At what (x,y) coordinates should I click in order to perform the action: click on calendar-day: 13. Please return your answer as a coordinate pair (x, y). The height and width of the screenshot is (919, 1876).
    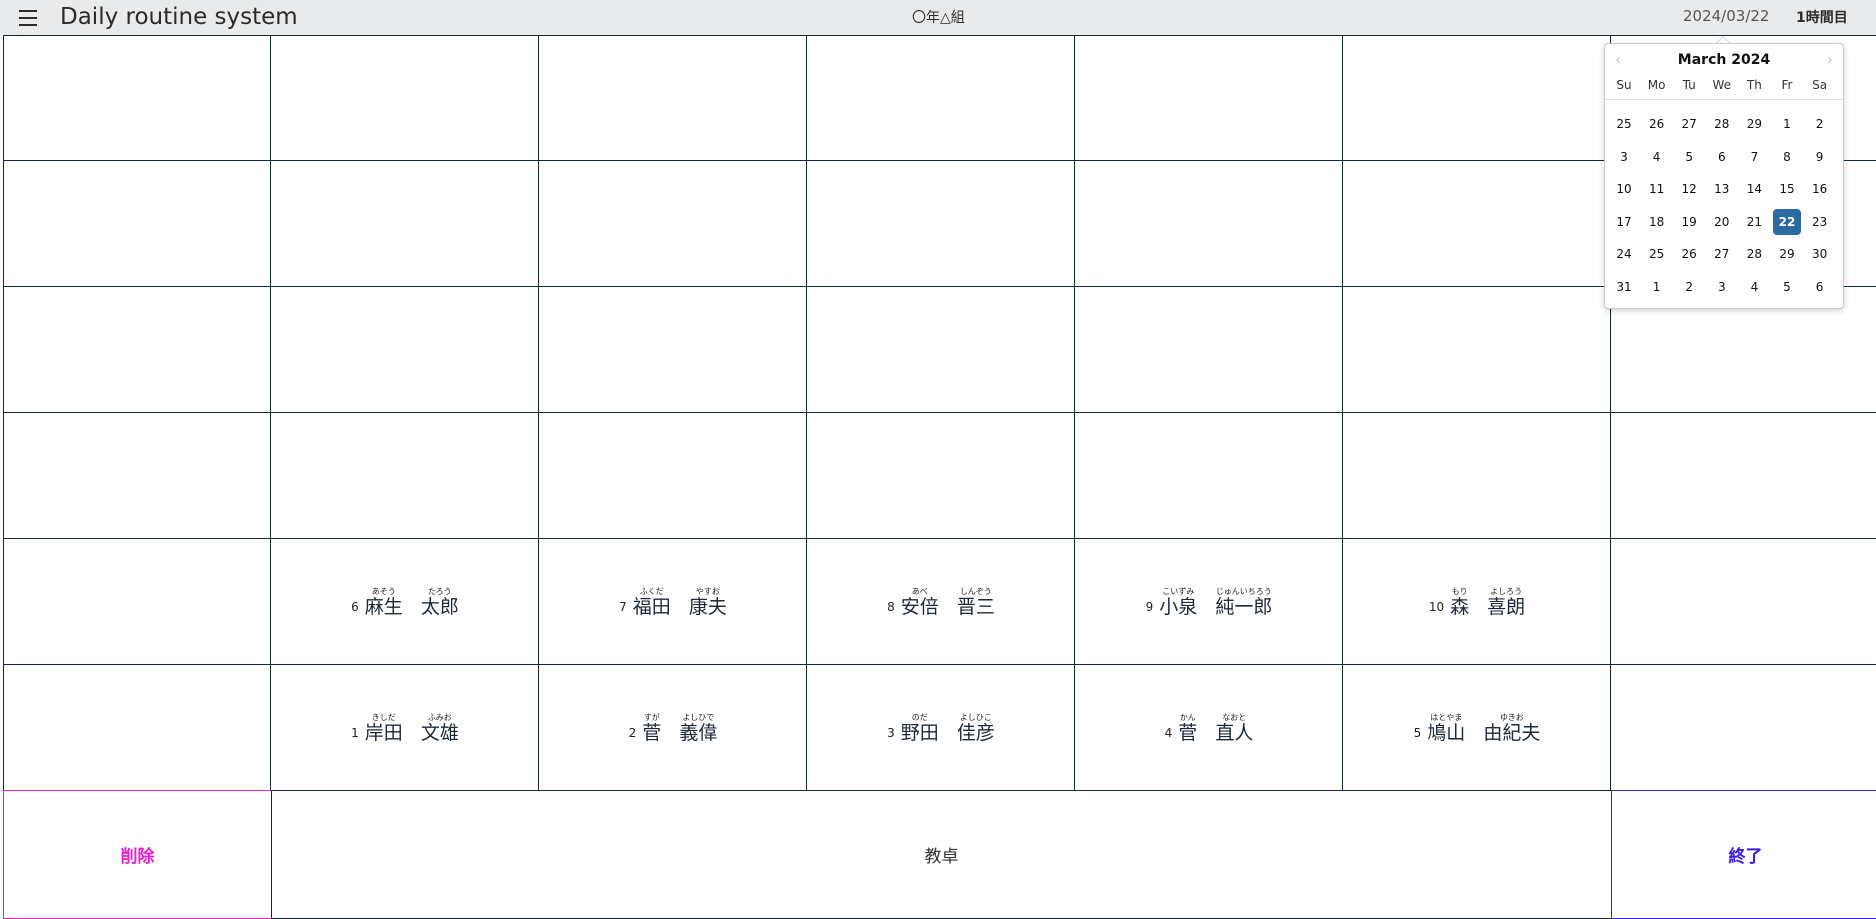
    Looking at the image, I should click on (1722, 189).